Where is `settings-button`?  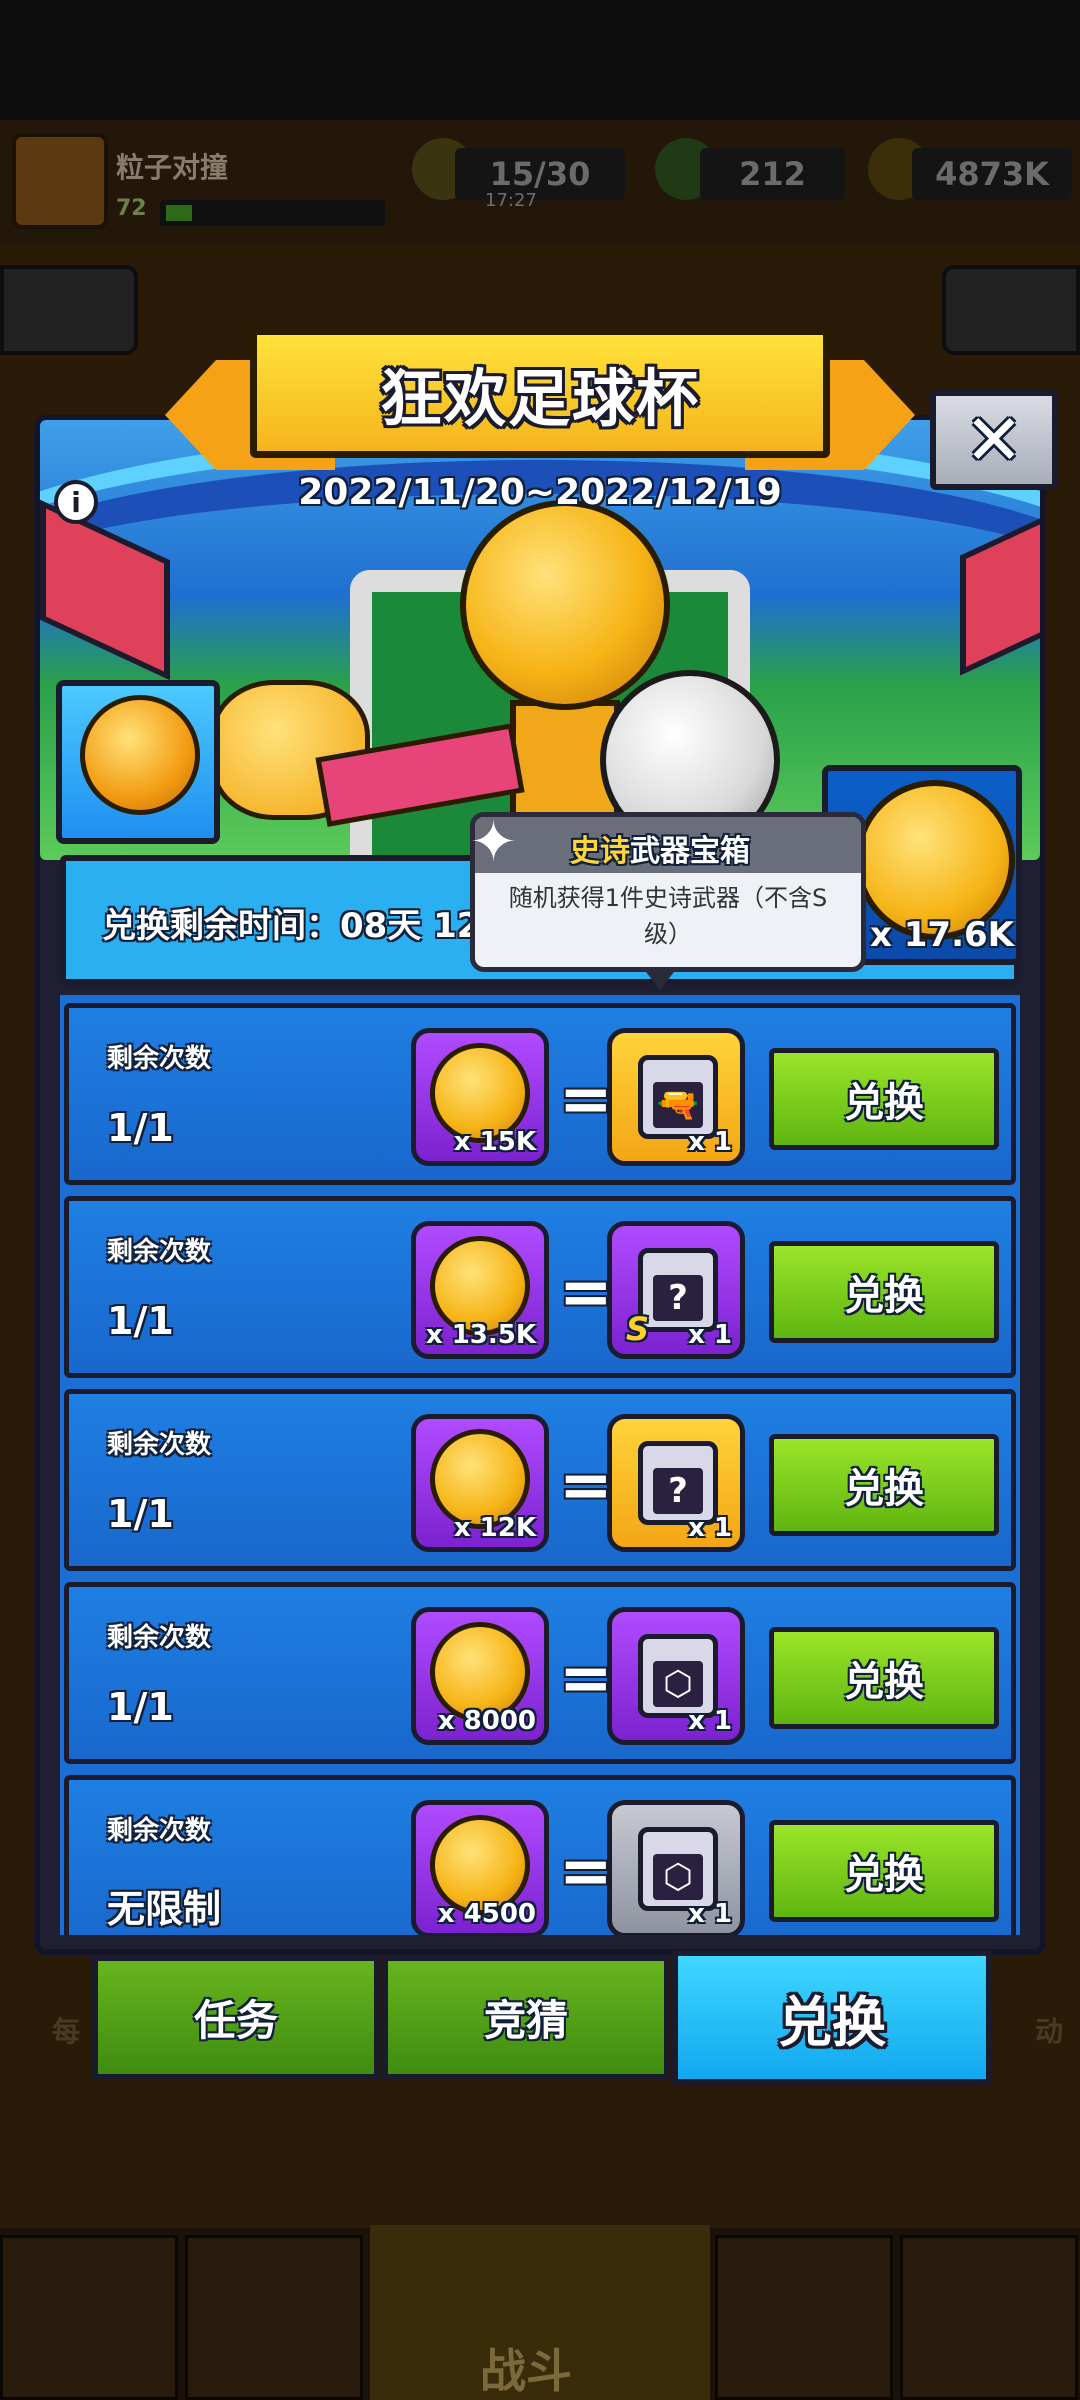 settings-button is located at coordinates (69, 310).